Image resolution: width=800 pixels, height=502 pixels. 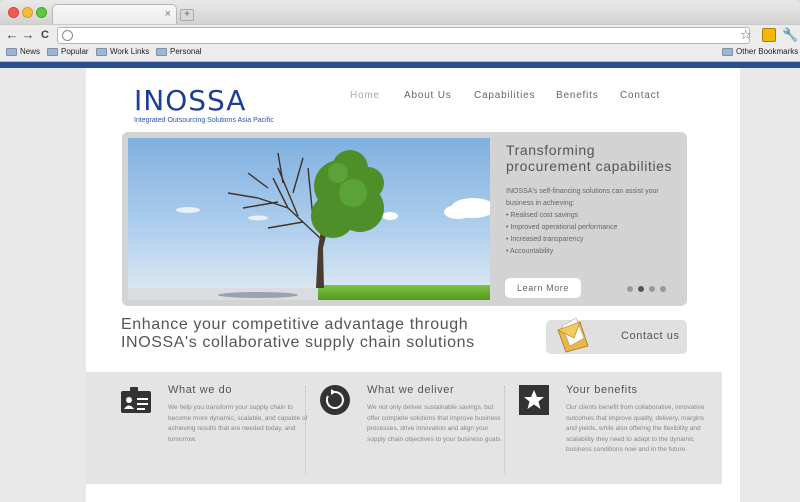 What do you see at coordinates (41, 12) in the screenshot?
I see `zoom-window-button` at bounding box center [41, 12].